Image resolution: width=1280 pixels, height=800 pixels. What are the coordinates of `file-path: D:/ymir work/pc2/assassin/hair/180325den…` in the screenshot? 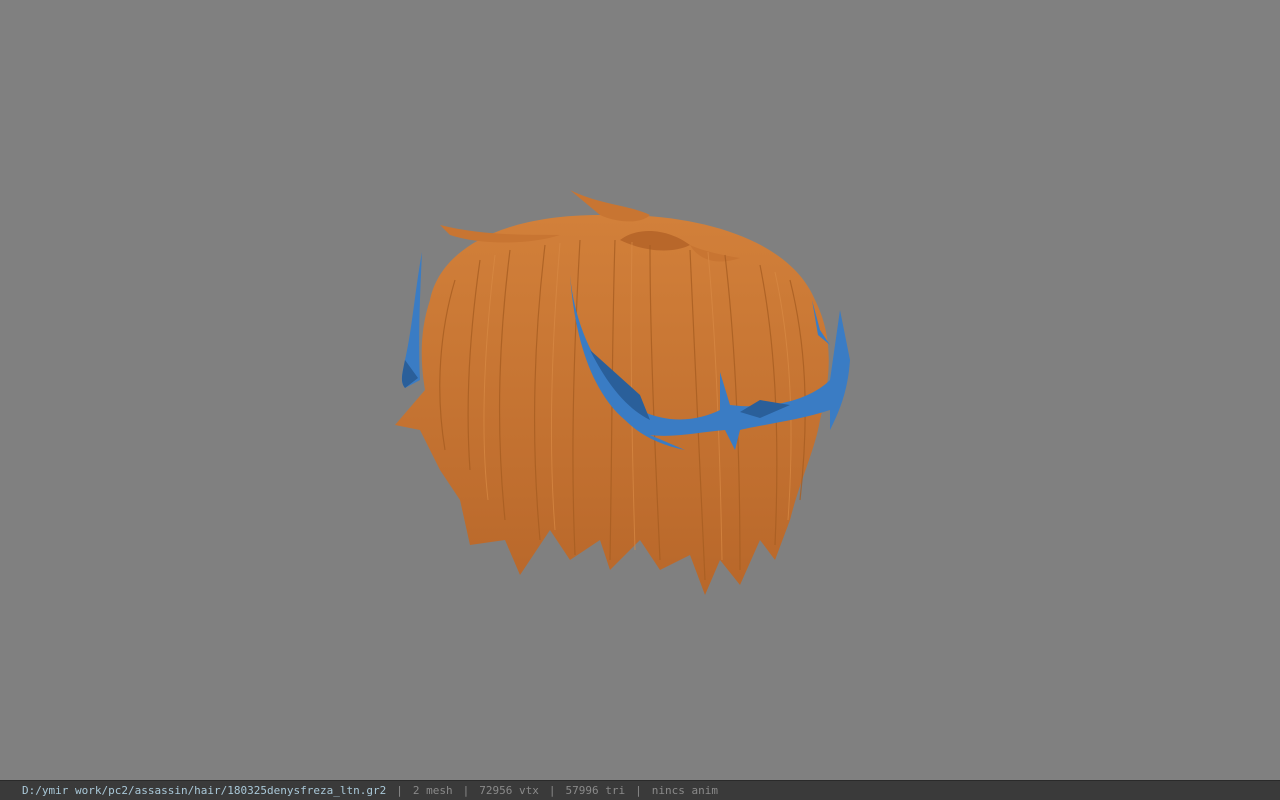 It's located at (204, 790).